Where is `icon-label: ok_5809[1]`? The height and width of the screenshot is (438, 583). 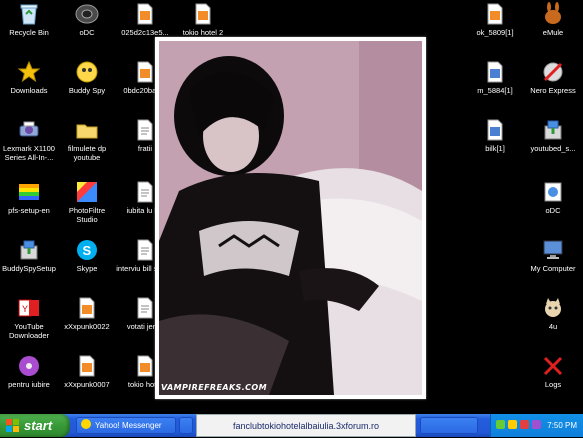 icon-label: ok_5809[1] is located at coordinates (495, 32).